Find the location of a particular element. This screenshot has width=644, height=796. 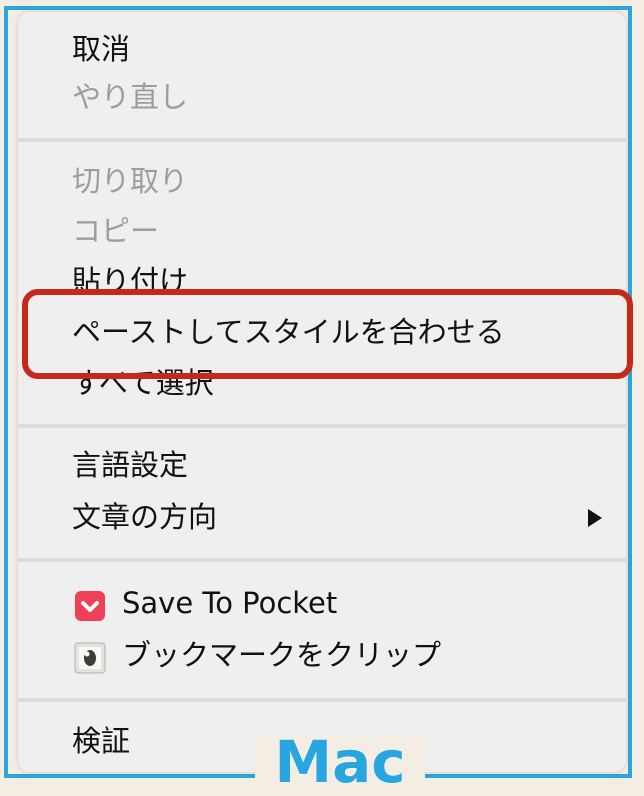

menu-item-save-to-pocket: Save To Pocket is located at coordinates (322, 603).